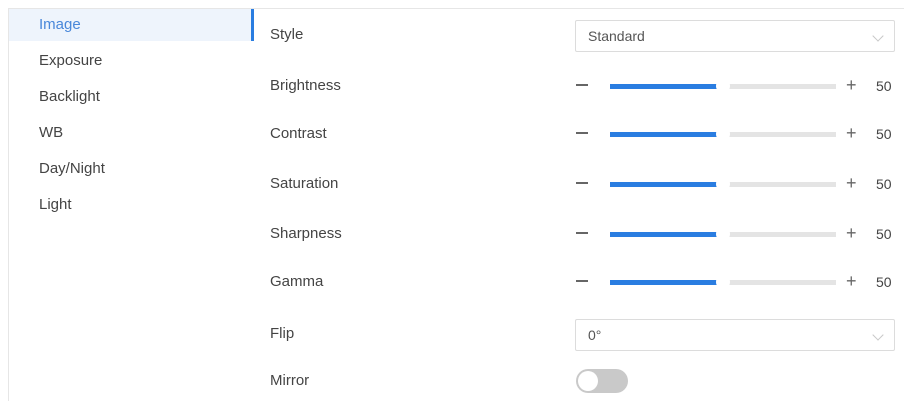 This screenshot has width=904, height=401. I want to click on flip-value: 0°, so click(595, 335).